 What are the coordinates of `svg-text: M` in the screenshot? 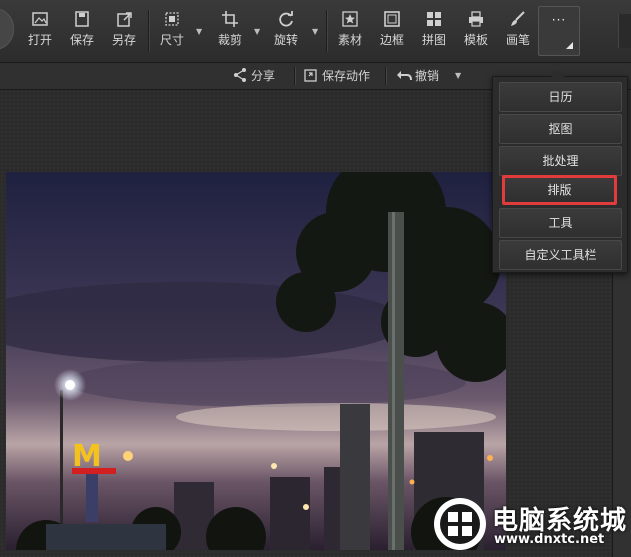 It's located at (87, 456).